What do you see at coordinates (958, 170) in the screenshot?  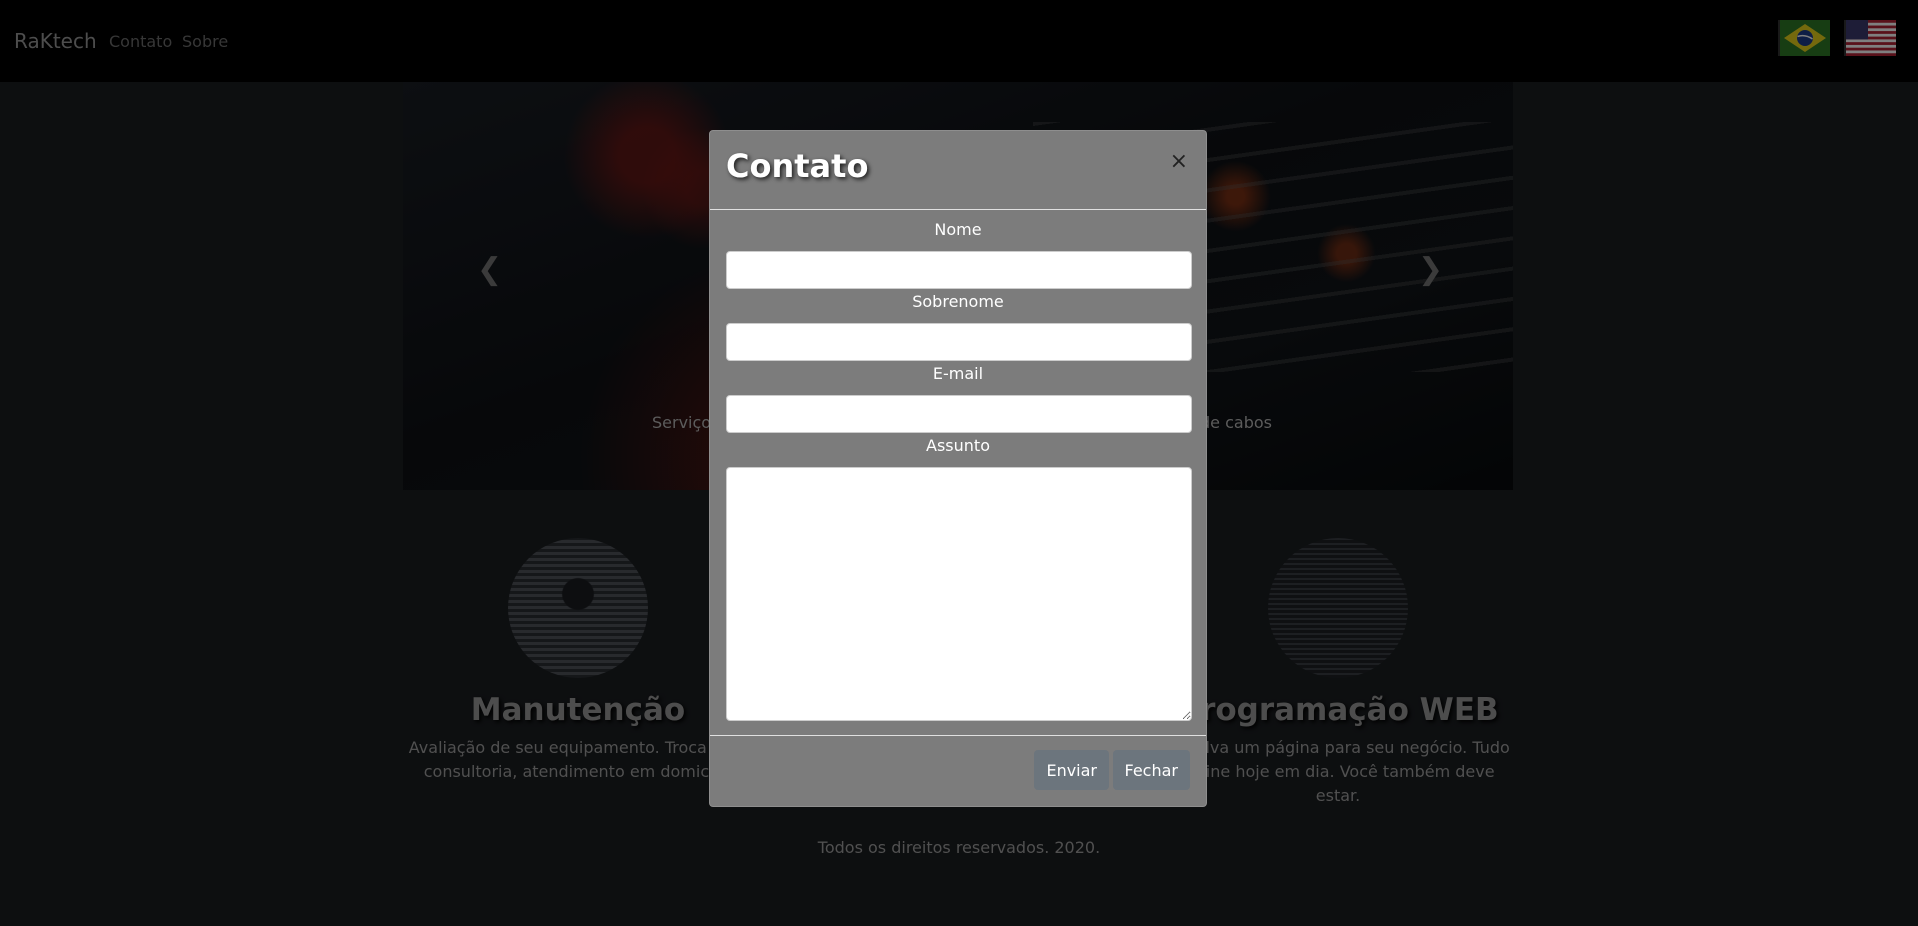 I see `modal-header: Contato ×` at bounding box center [958, 170].